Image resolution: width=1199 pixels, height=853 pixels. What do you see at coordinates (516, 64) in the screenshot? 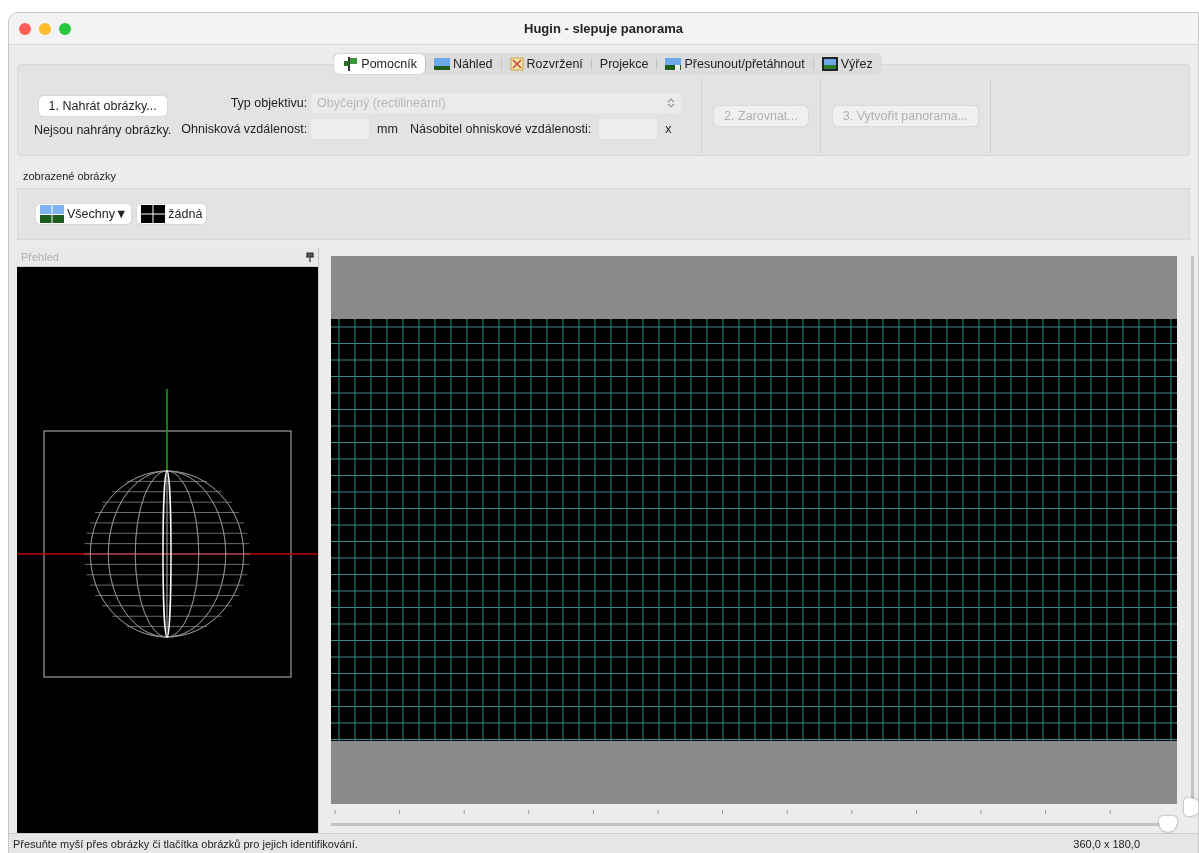
I see `layout-icon` at bounding box center [516, 64].